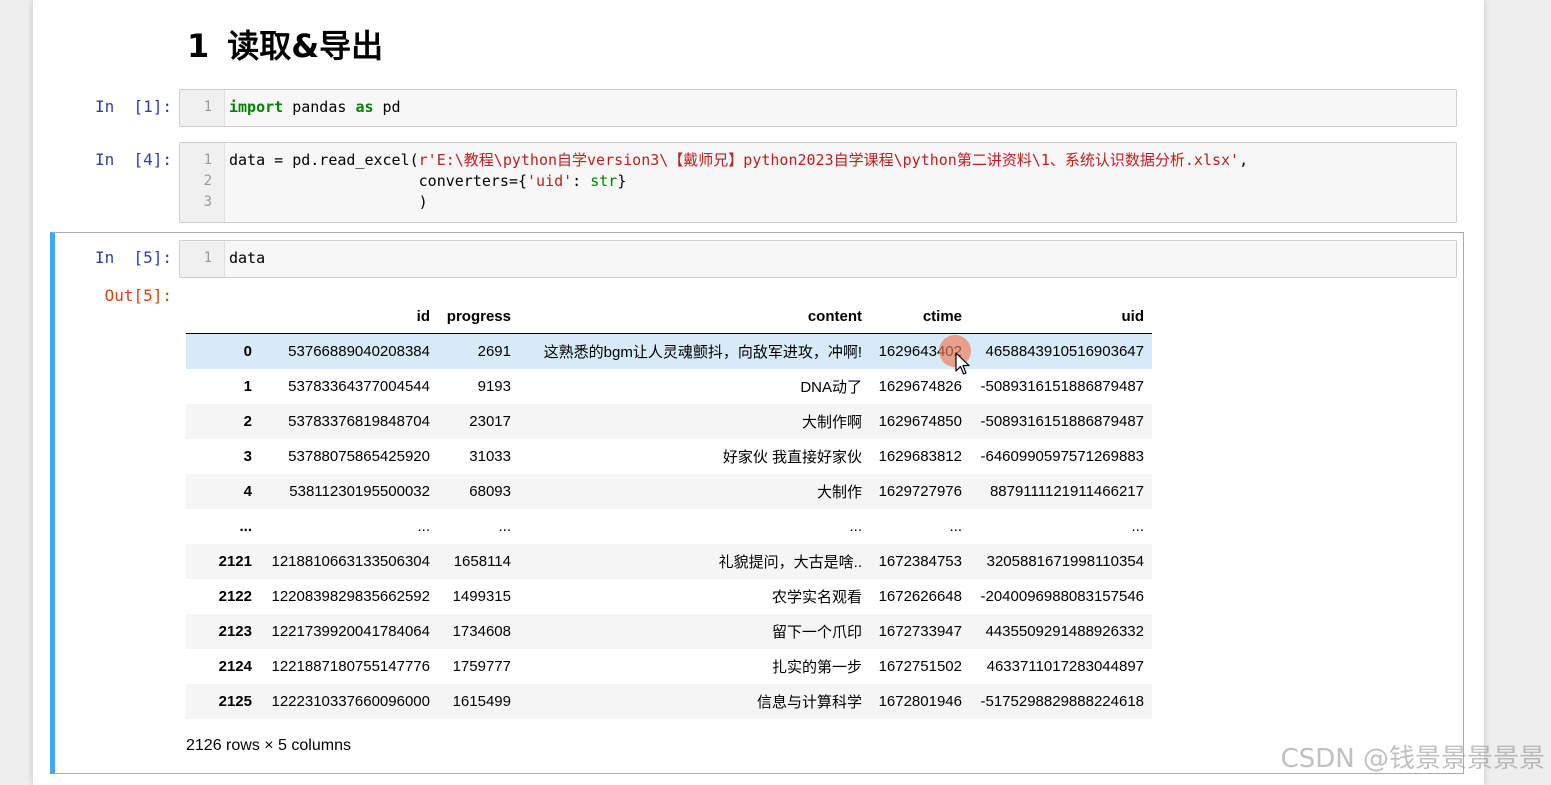 The image size is (1551, 785). I want to click on cell-uid: -5175298829888224618, so click(1062, 701).